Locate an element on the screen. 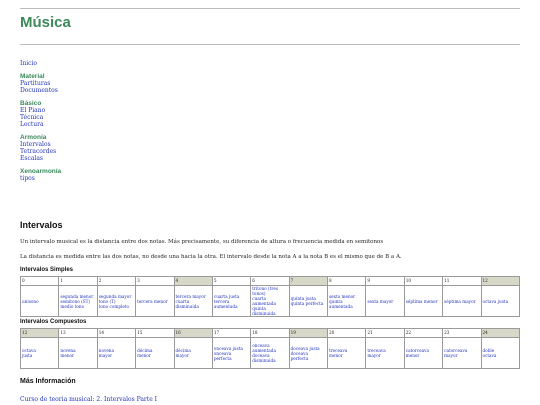 The image size is (540, 405). interval-name-cell: treceava mayor is located at coordinates (385, 353).